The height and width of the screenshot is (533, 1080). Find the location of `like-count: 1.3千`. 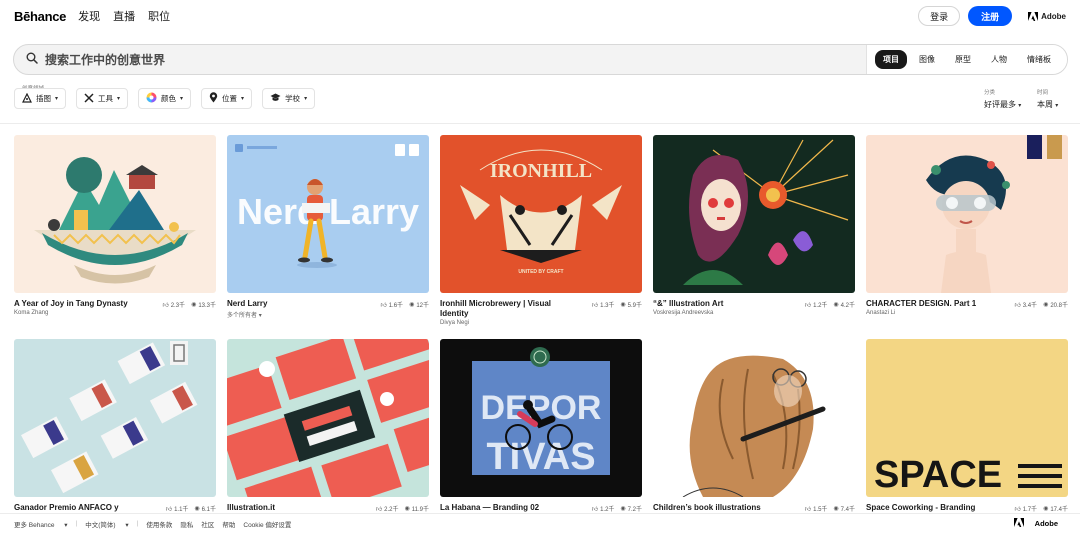

like-count: 1.3千 is located at coordinates (607, 306).